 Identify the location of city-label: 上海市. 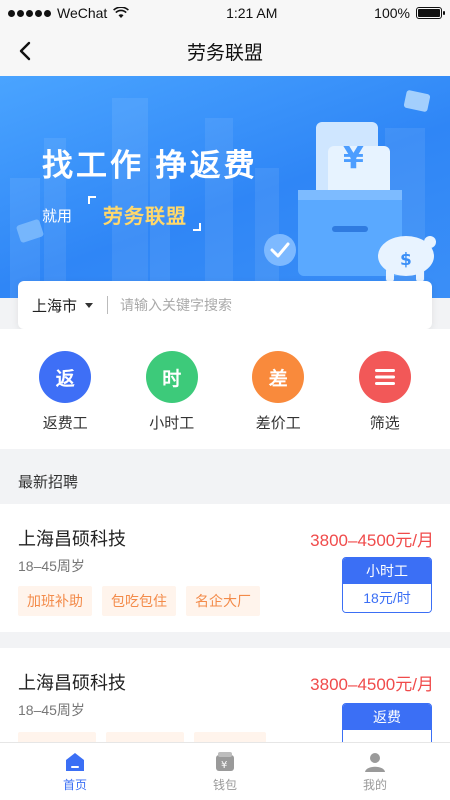
(55, 306).